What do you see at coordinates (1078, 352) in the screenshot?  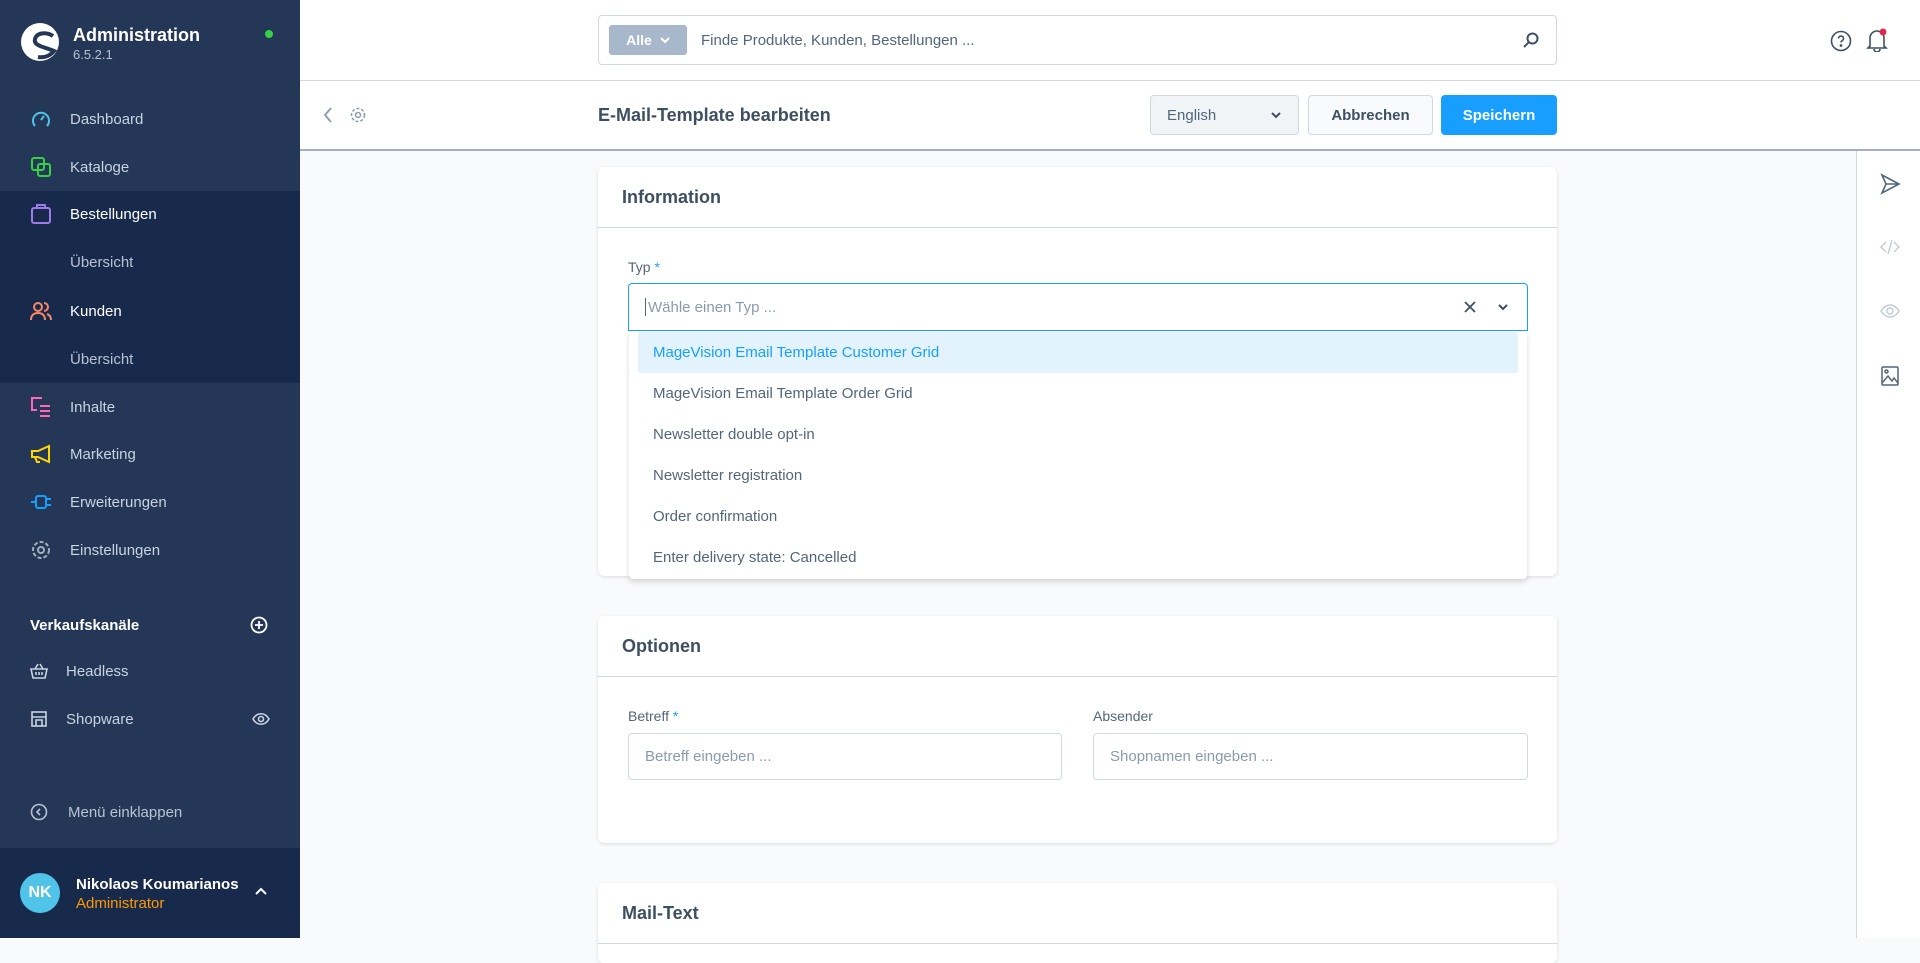 I see `dropdown-option: MageVision Email Template Customer Grid` at bounding box center [1078, 352].